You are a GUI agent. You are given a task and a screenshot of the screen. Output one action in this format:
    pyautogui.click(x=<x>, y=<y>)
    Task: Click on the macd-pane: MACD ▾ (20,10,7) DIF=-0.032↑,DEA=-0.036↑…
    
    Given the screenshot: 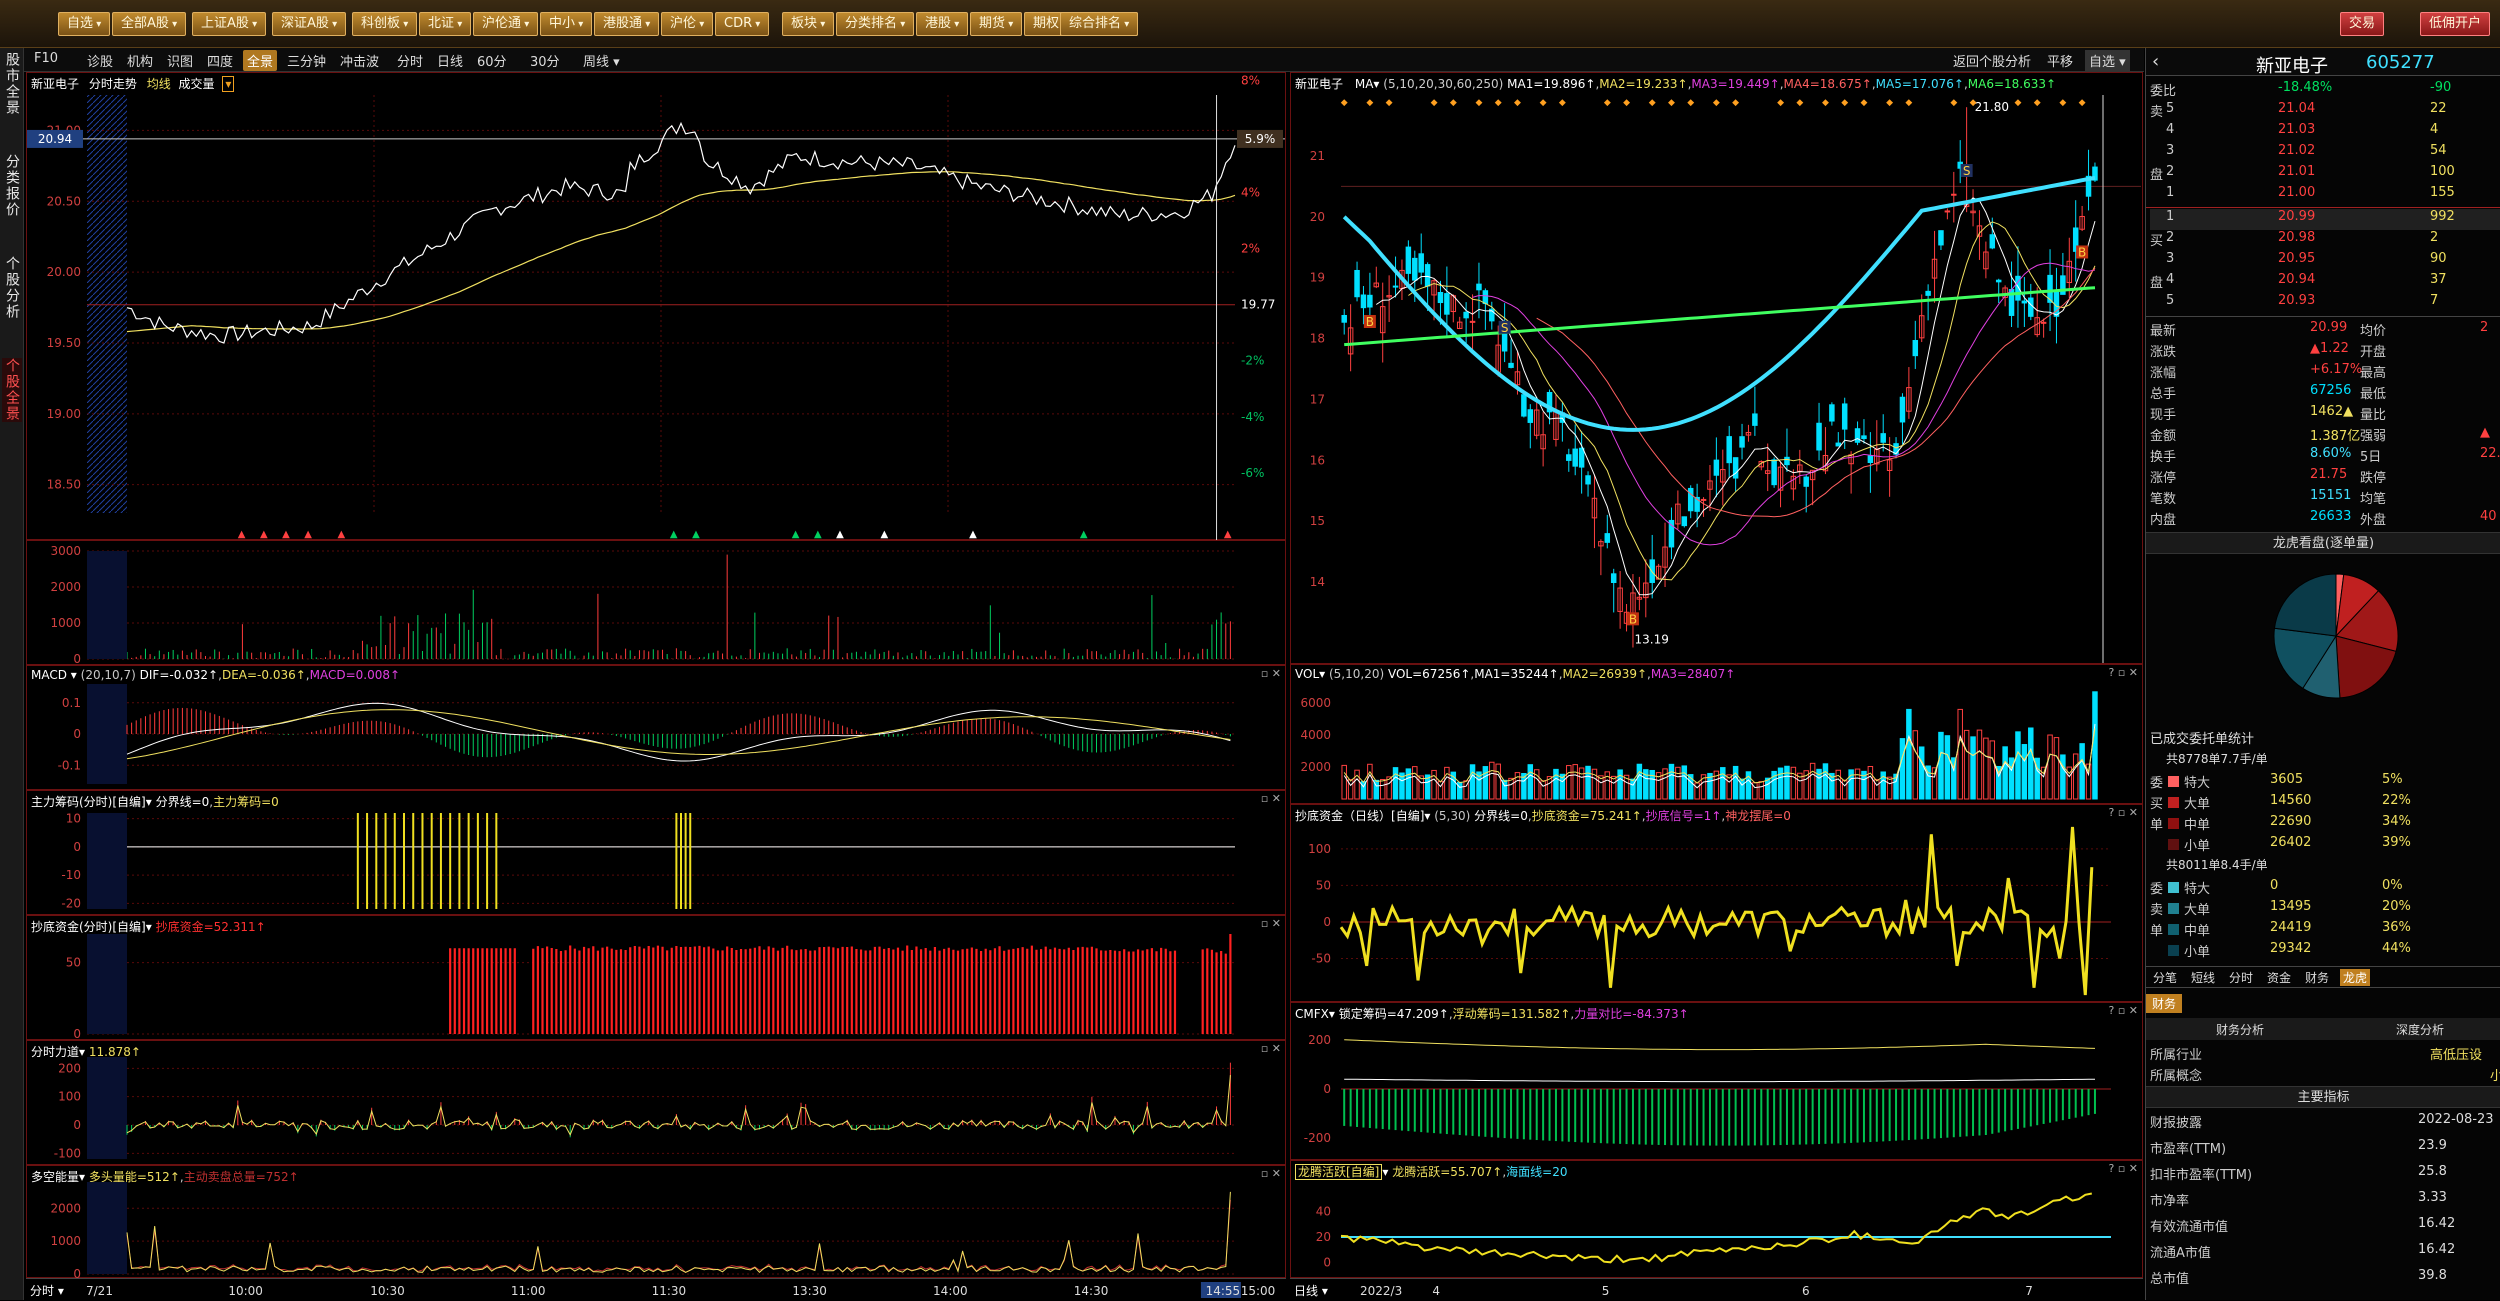 What is the action you would take?
    pyautogui.click(x=656, y=727)
    